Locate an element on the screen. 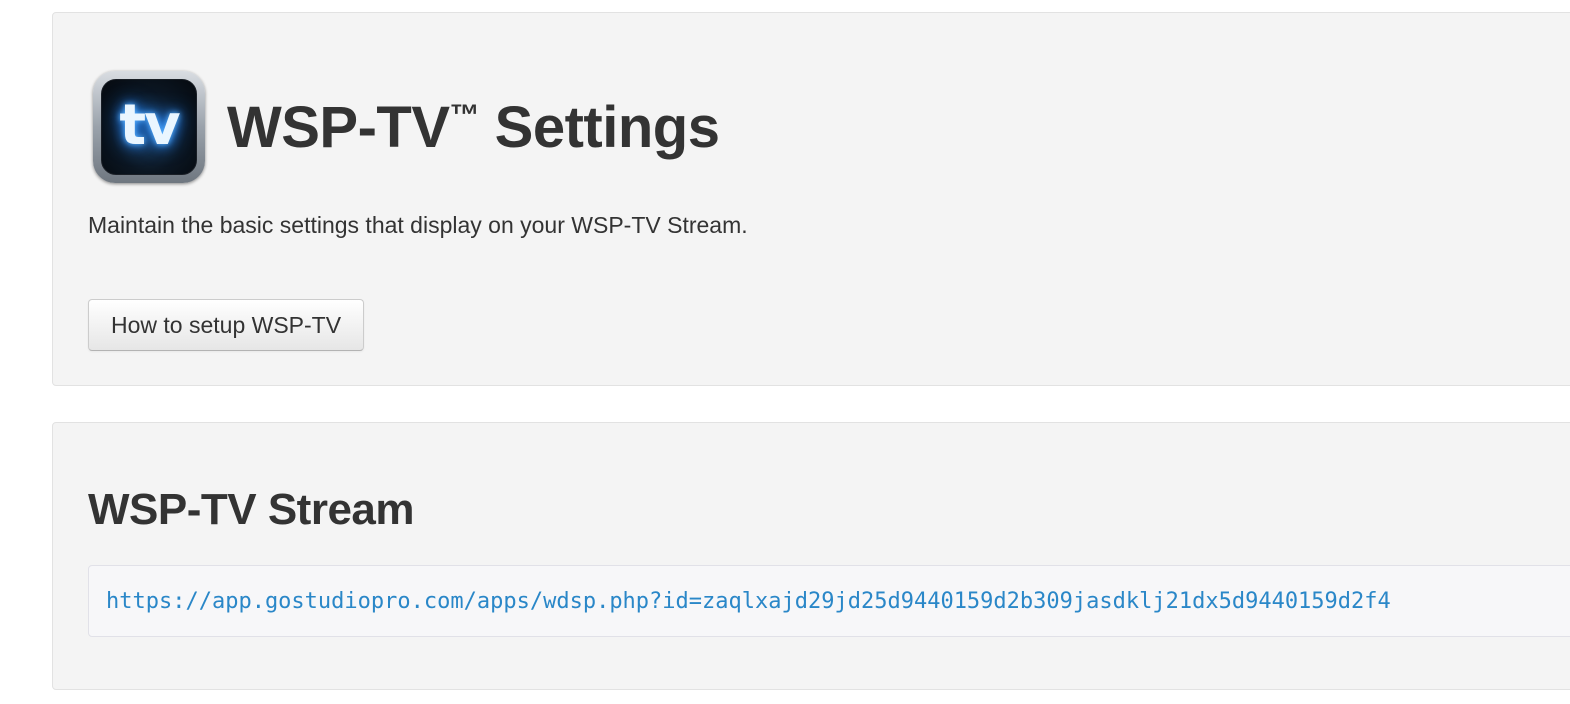 Image resolution: width=1570 pixels, height=704 pixels. how-to-setup-button: How to setup WSP-TV is located at coordinates (226, 325).